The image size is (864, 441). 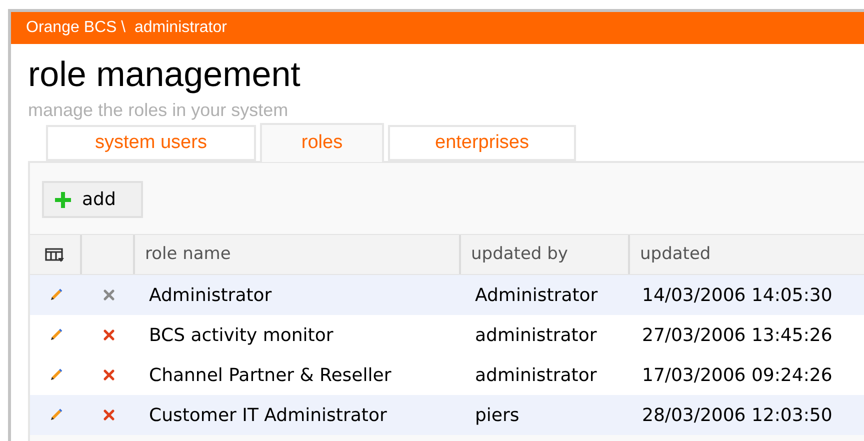 What do you see at coordinates (737, 415) in the screenshot?
I see `table-cell: 28/03/2006 12:03:50` at bounding box center [737, 415].